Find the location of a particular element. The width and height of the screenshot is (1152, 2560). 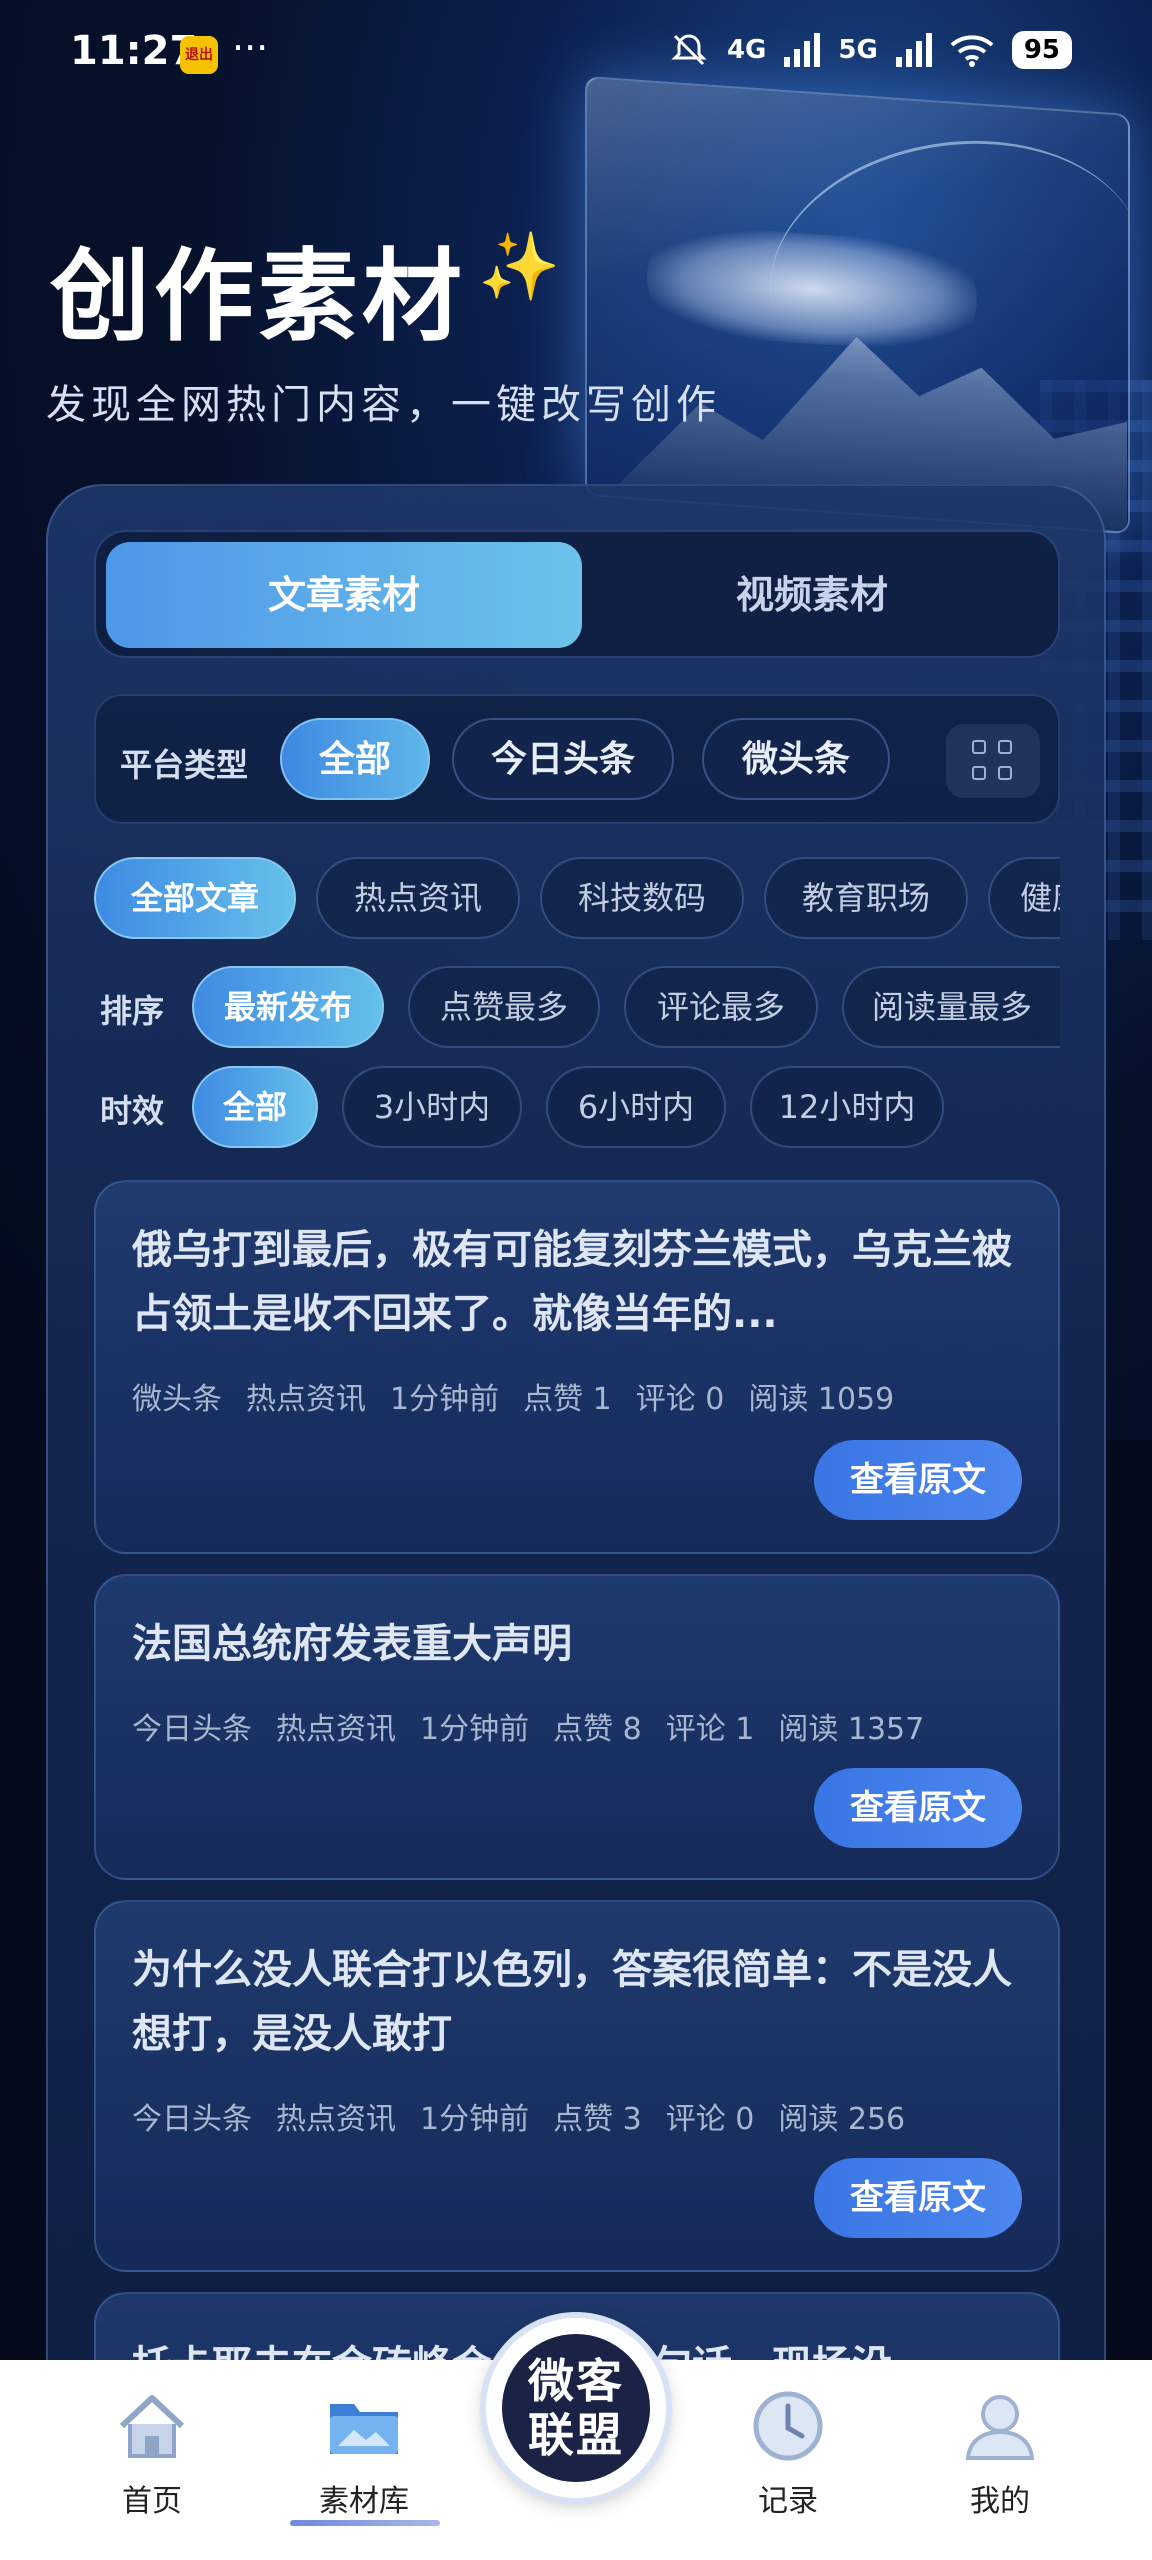

home-icon is located at coordinates (152, 2426).